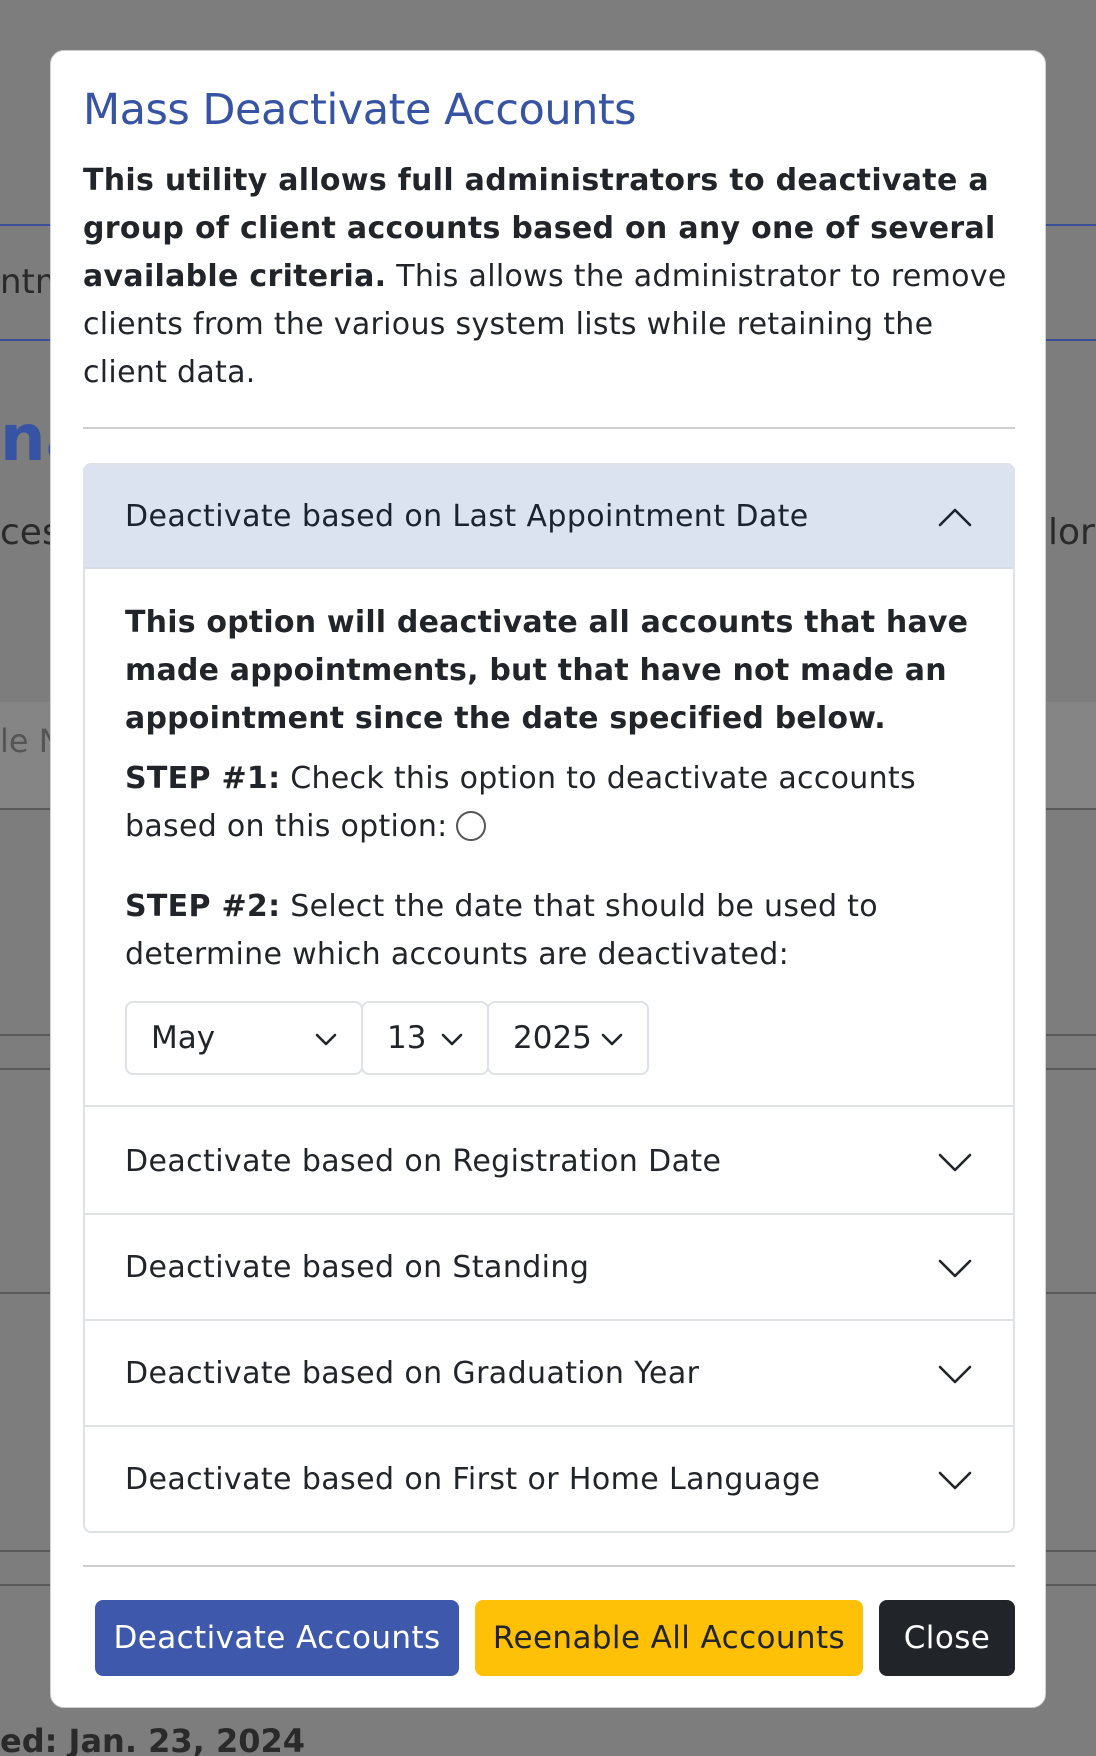 The height and width of the screenshot is (1756, 1096). I want to click on year-select: 2025, so click(568, 1038).